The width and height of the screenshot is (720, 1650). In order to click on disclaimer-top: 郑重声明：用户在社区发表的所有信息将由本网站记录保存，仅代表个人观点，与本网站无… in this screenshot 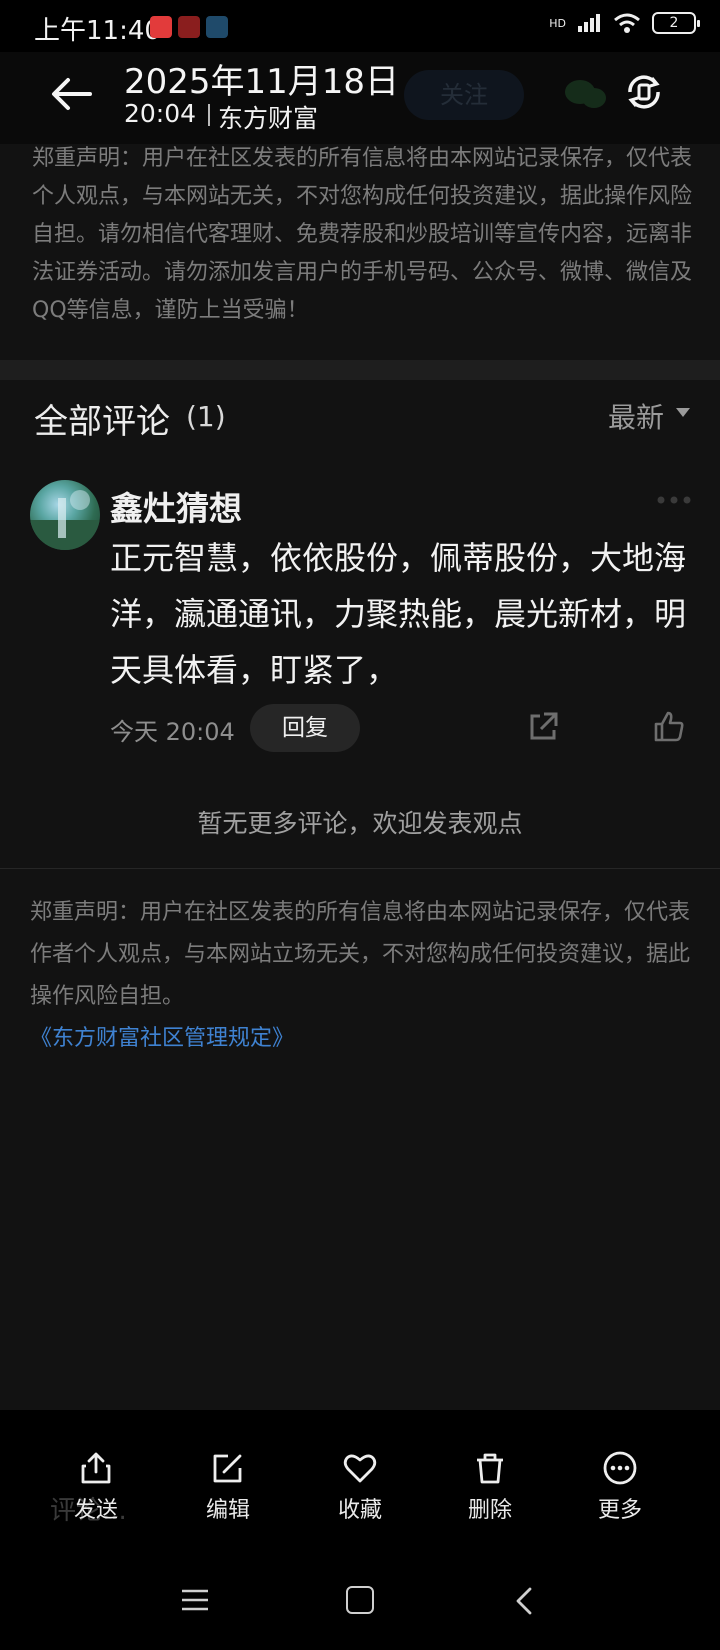, I will do `click(362, 234)`.